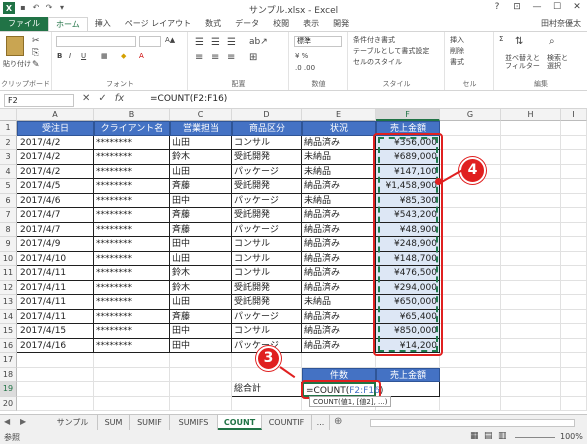 The width and height of the screenshot is (587, 444). What do you see at coordinates (8, 273) in the screenshot?
I see `row-header: 11` at bounding box center [8, 273].